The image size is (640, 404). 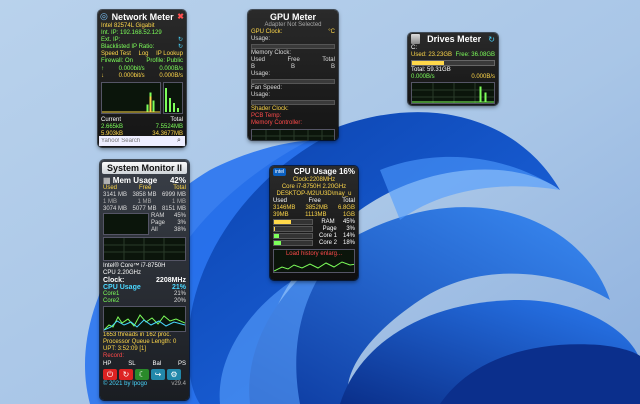 What do you see at coordinates (292, 17) in the screenshot?
I see `gpu-meter-title: GPU Meter` at bounding box center [292, 17].